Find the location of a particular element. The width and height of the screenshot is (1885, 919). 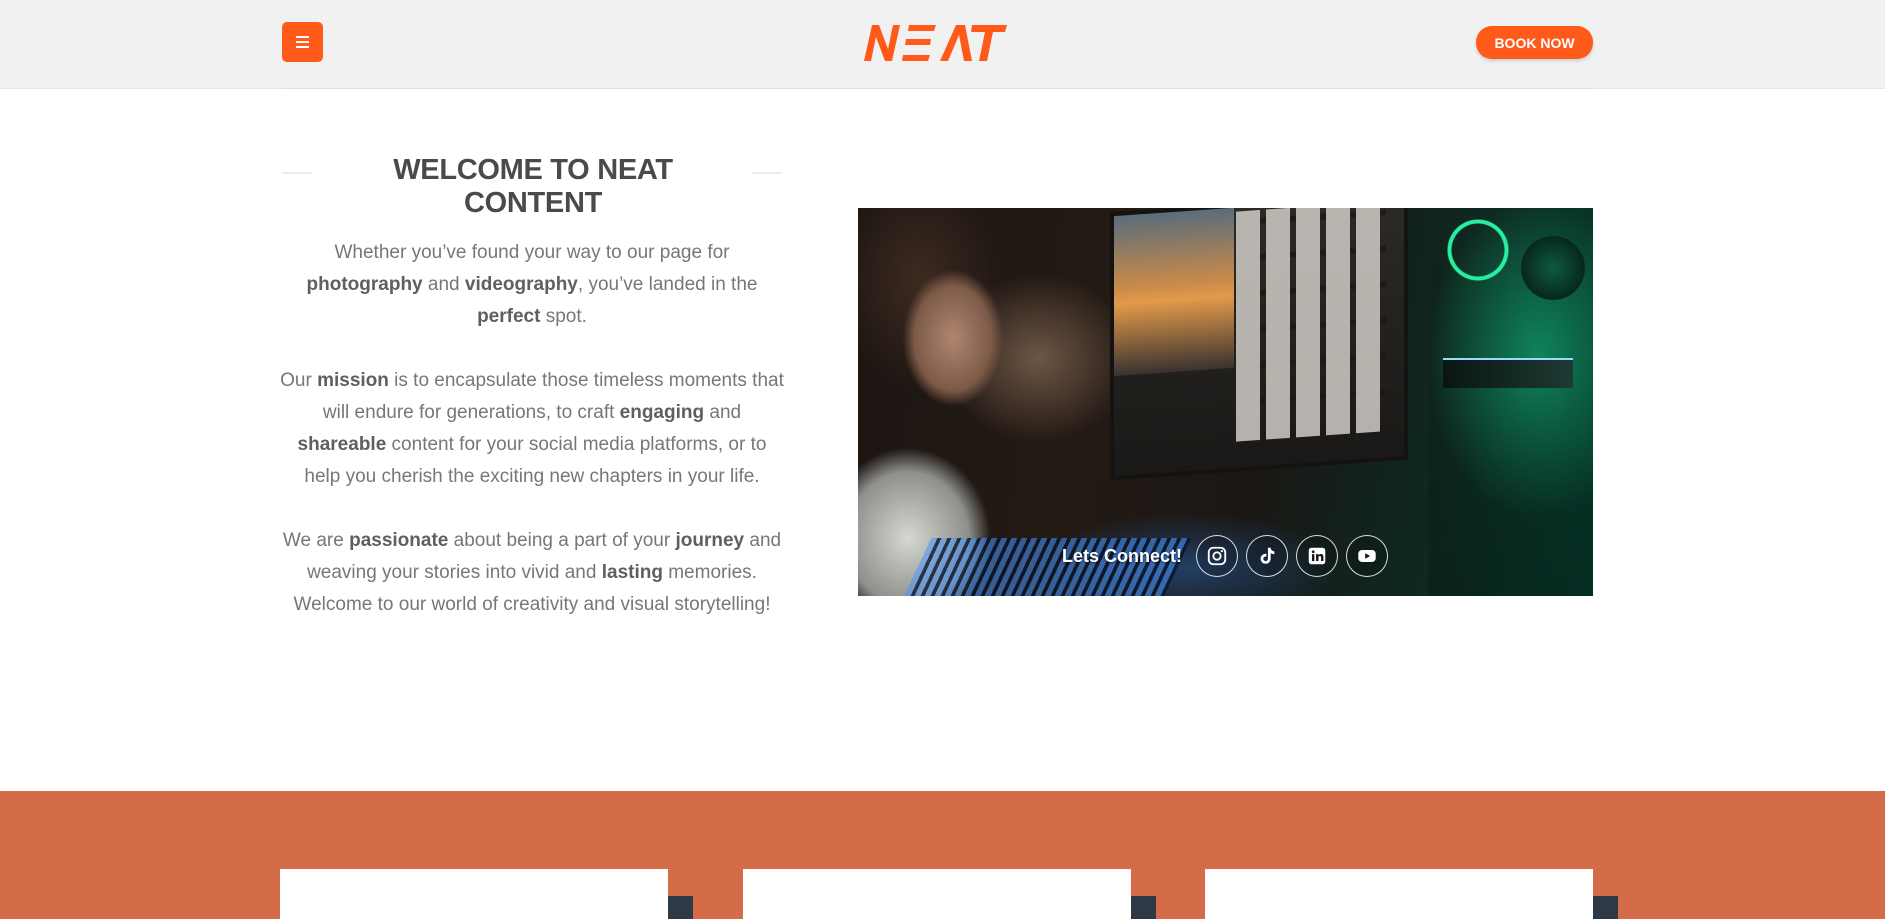

emphasis-text: photography is located at coordinates (364, 284).